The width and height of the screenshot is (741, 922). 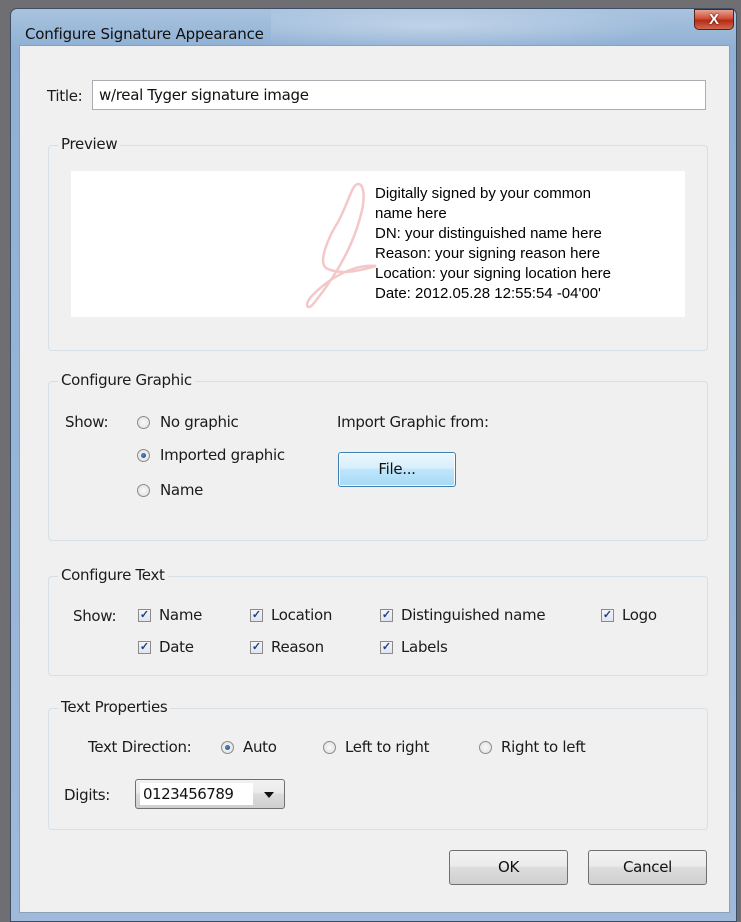 What do you see at coordinates (176, 647) in the screenshot?
I see `date-checkbox-label: Date` at bounding box center [176, 647].